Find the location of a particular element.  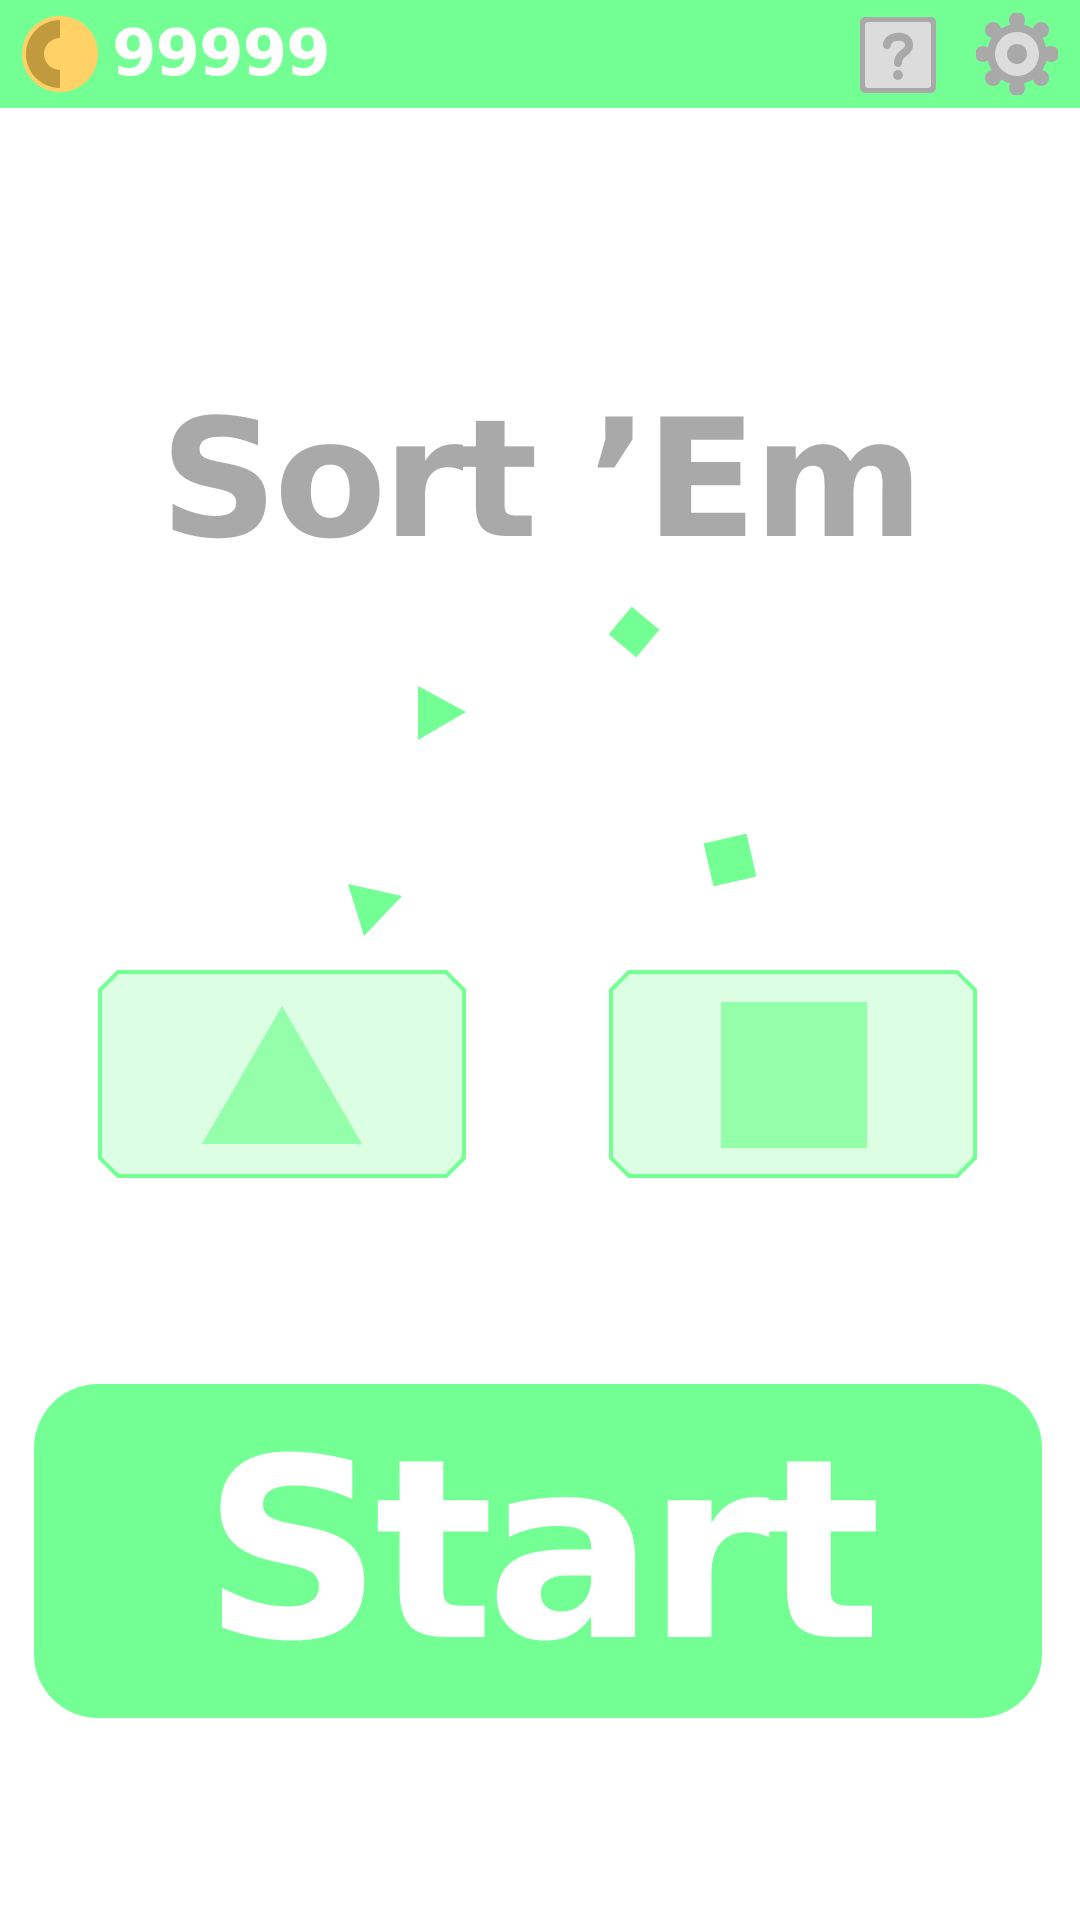

game-title: Sort ’Em is located at coordinates (541, 479).